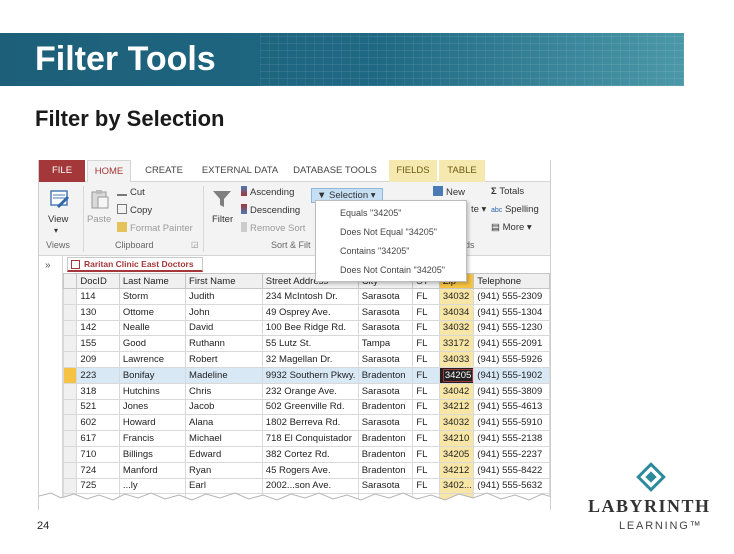 The width and height of the screenshot is (734, 554). What do you see at coordinates (413, 171) in the screenshot?
I see `tab-fields: FIELDS` at bounding box center [413, 171].